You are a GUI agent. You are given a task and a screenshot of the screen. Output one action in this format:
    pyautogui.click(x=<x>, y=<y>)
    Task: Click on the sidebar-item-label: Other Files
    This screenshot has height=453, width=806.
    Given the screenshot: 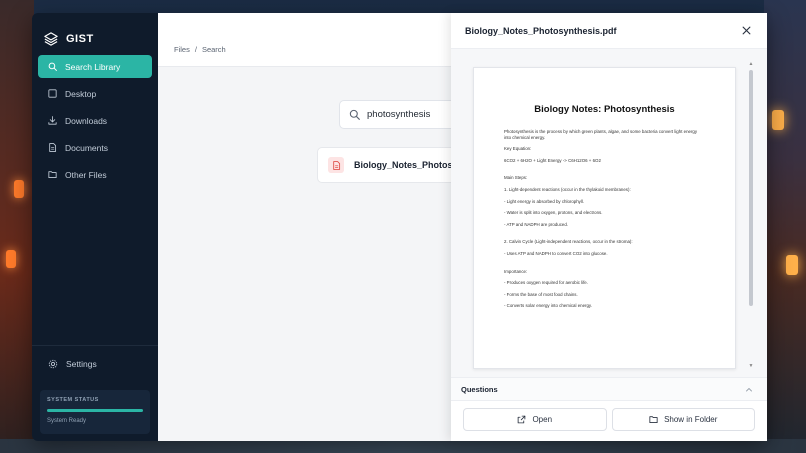 What is the action you would take?
    pyautogui.click(x=86, y=174)
    